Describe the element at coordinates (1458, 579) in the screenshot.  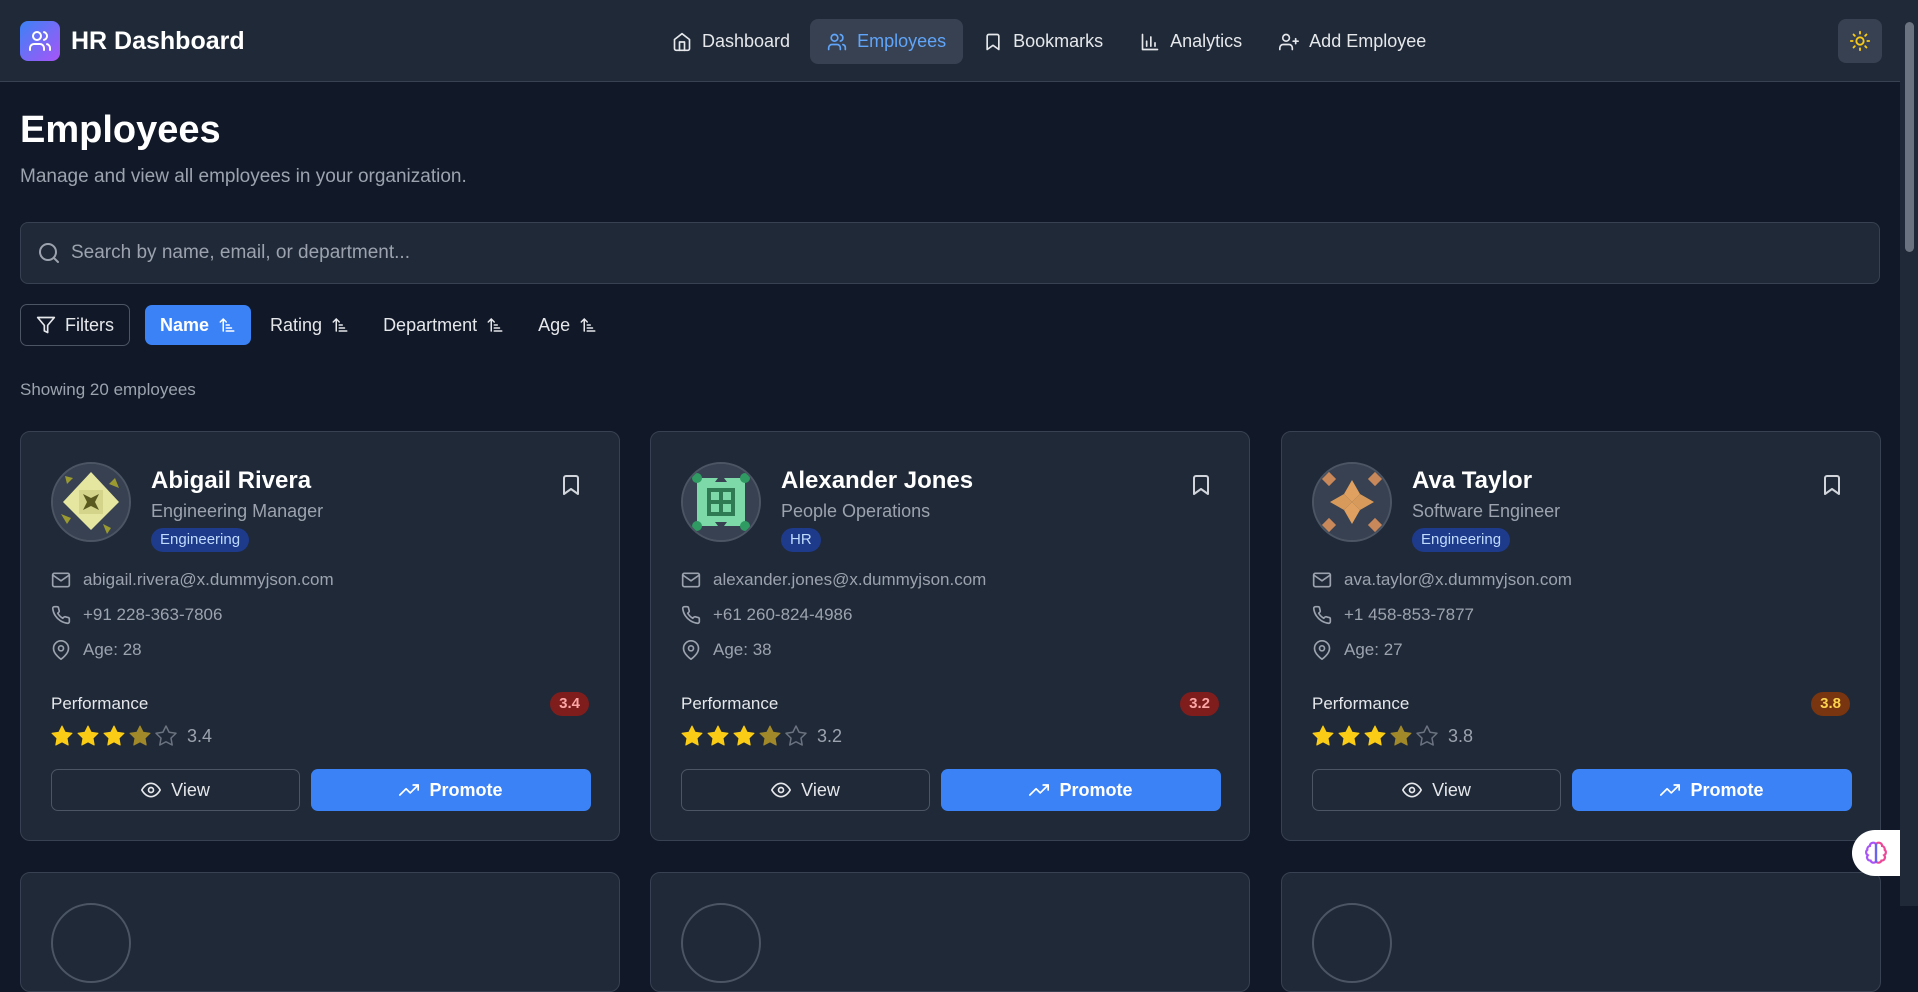
I see `email-text: ava.taylor@x.dummyjson.com` at that location.